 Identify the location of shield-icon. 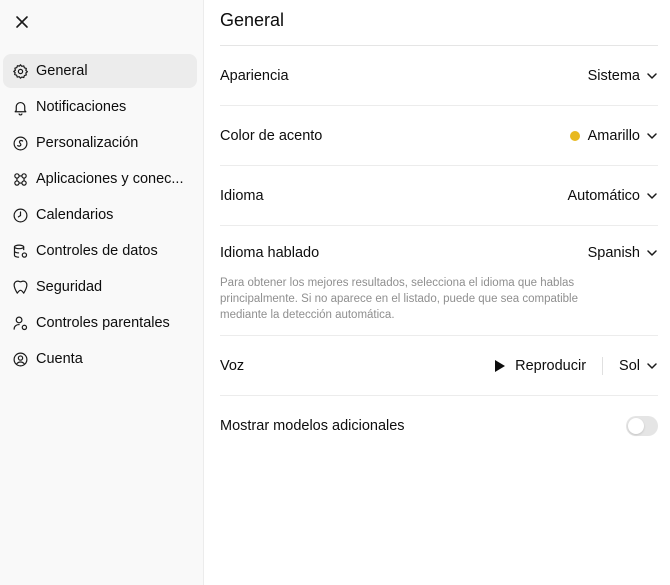
(20, 287).